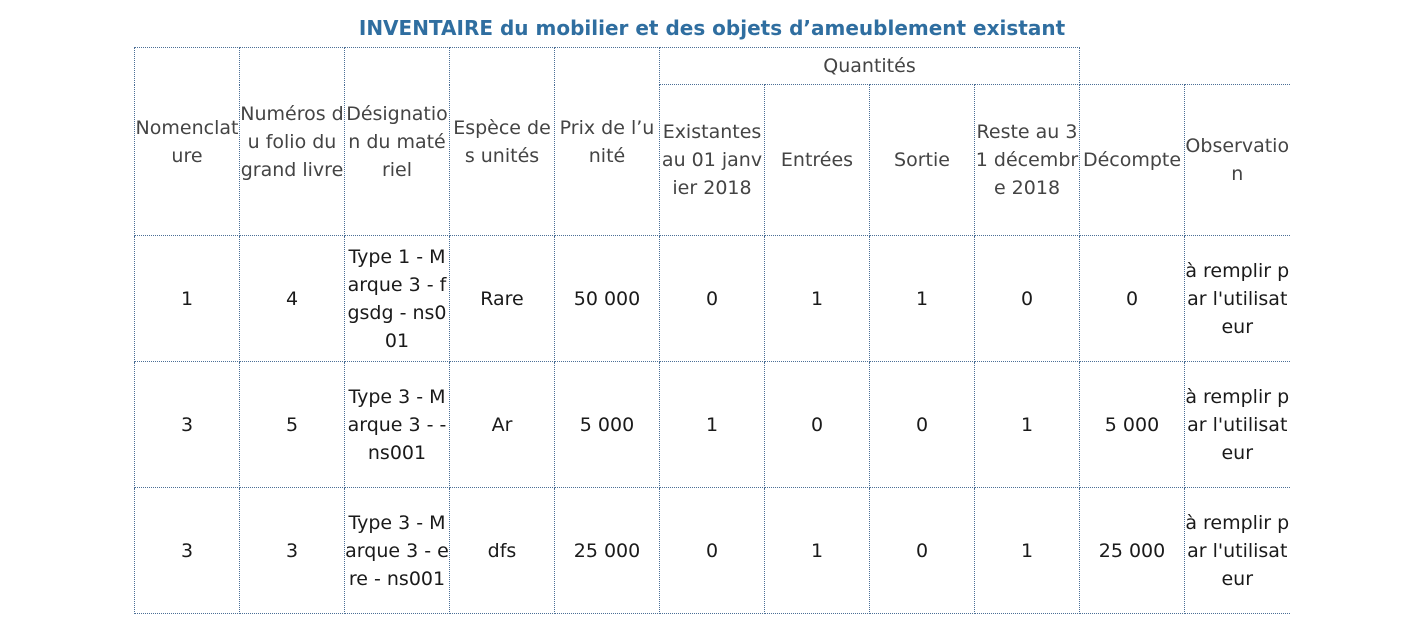  What do you see at coordinates (869, 66) in the screenshot?
I see `header-quantites: Quantités` at bounding box center [869, 66].